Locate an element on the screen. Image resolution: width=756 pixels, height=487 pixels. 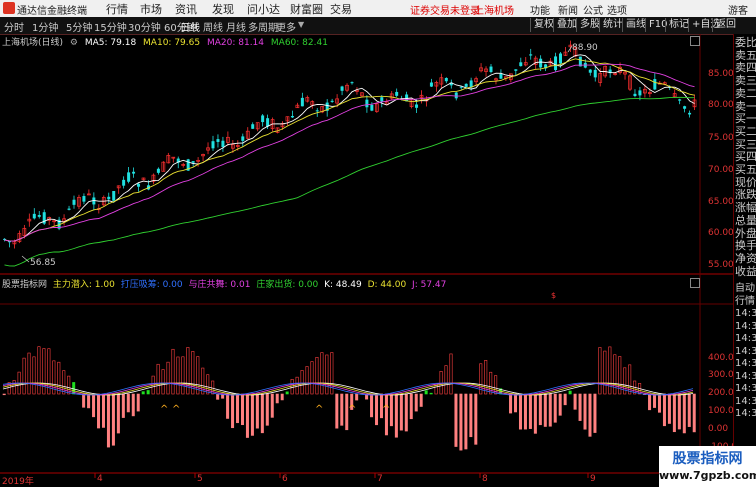
menu-formula: 公式 is located at coordinates (593, 9).